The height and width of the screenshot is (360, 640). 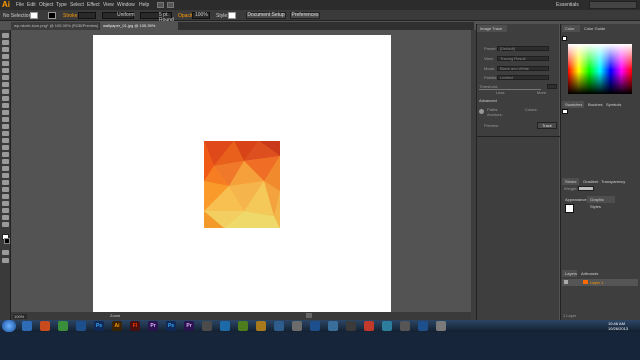 What do you see at coordinates (5, 42) in the screenshot?
I see `direct-selection-tool-icon` at bounding box center [5, 42].